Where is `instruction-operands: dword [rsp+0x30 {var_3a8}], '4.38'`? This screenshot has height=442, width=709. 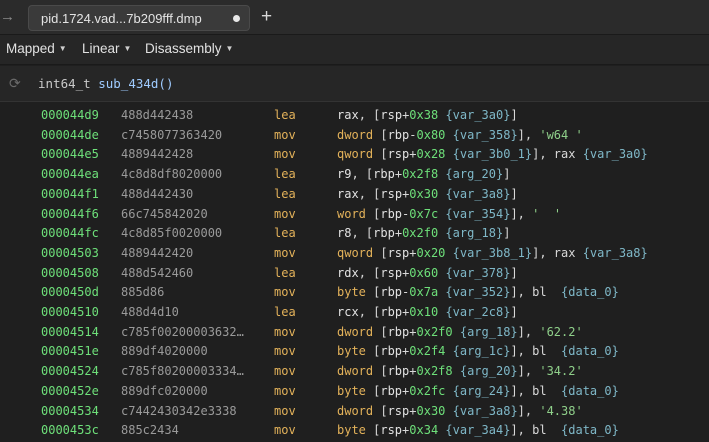 instruction-operands: dword [rsp+0x30 {var_3a8}], '4.38' is located at coordinates (460, 411).